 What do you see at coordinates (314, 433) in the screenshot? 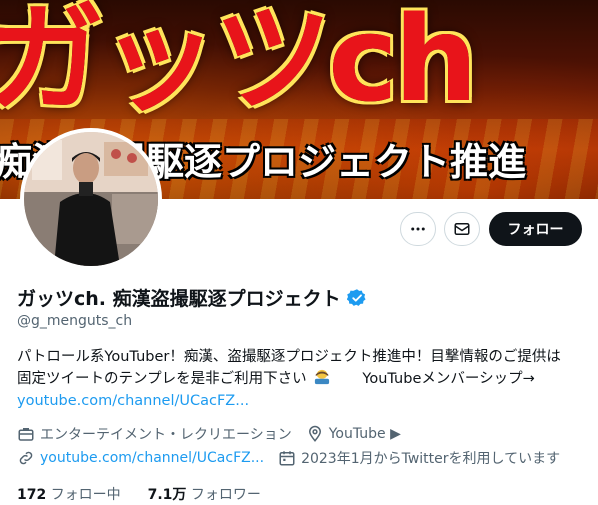
I see `location-icon` at bounding box center [314, 433].